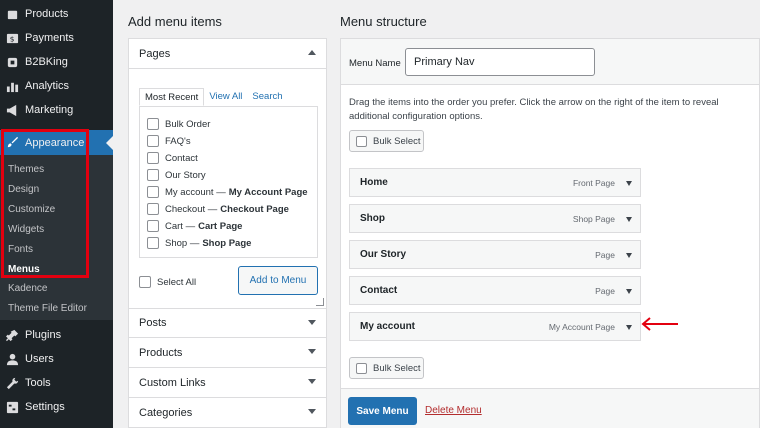 This screenshot has height=428, width=760. I want to click on sidebar-item-label: Plugins, so click(43, 335).